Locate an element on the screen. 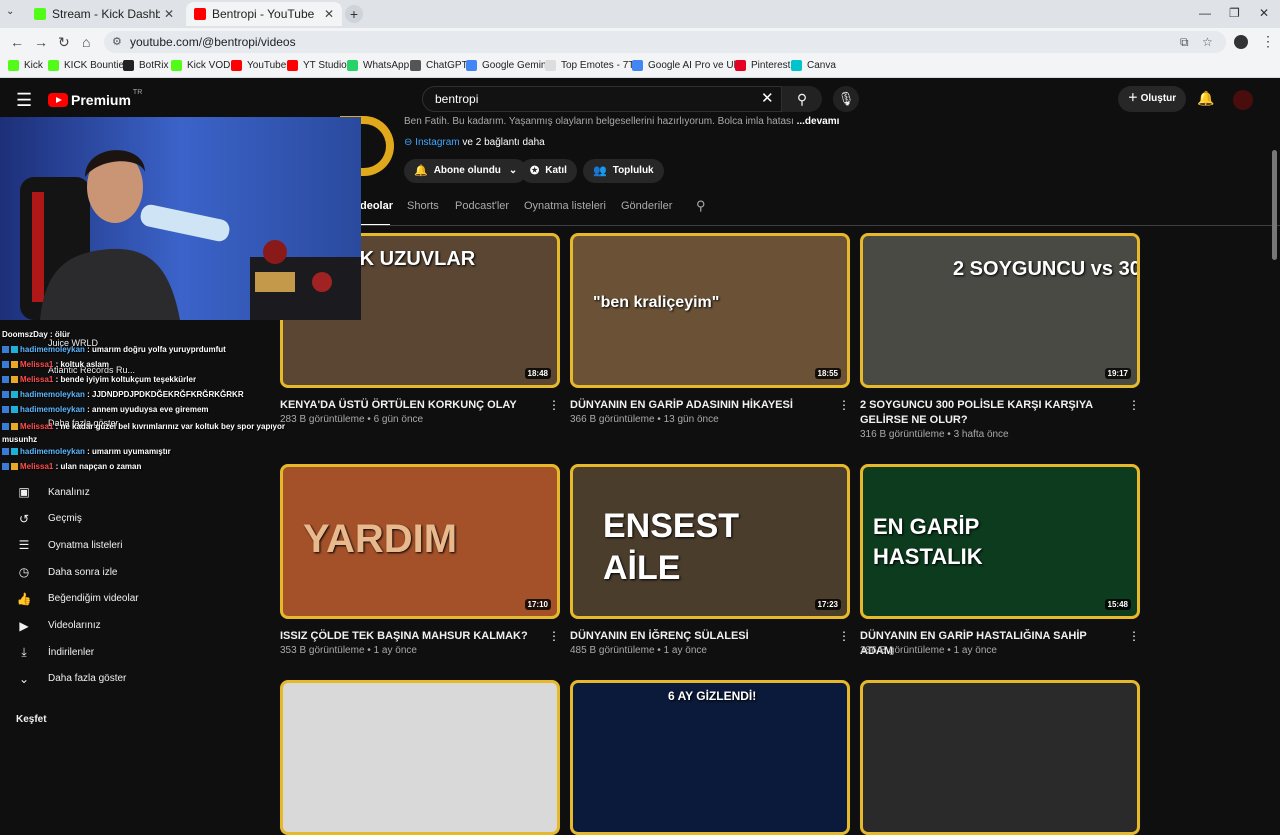 The width and height of the screenshot is (1280, 835). restore-icon: ❐ is located at coordinates (1234, 13).